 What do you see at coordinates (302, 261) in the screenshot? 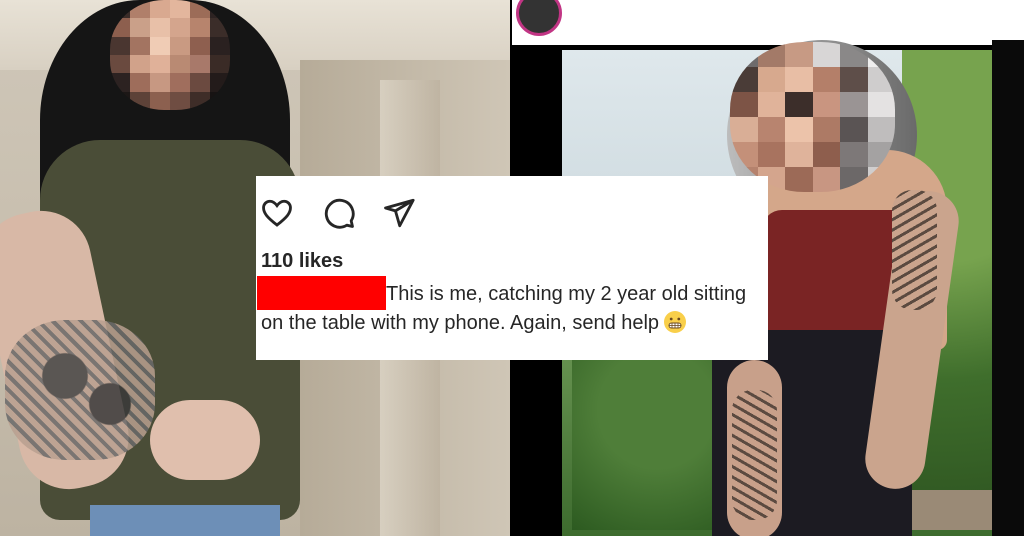
I see `likes-count: 110 likes` at bounding box center [302, 261].